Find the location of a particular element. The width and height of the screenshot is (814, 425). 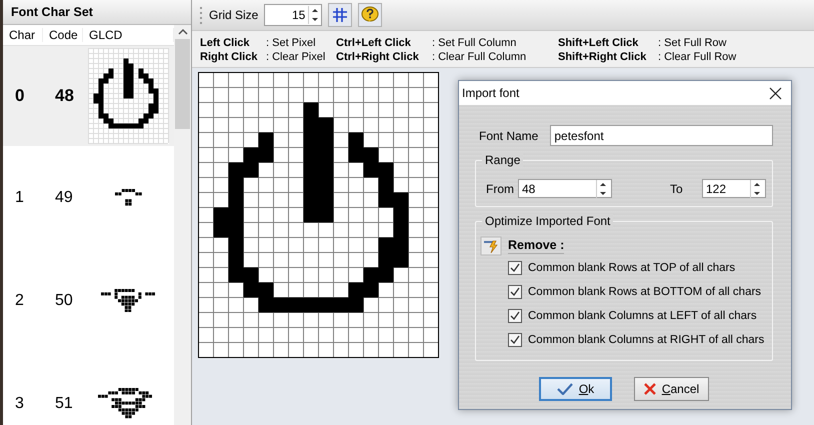

option-label: Common blank Columns at RIGHT of all chars is located at coordinates (646, 340).